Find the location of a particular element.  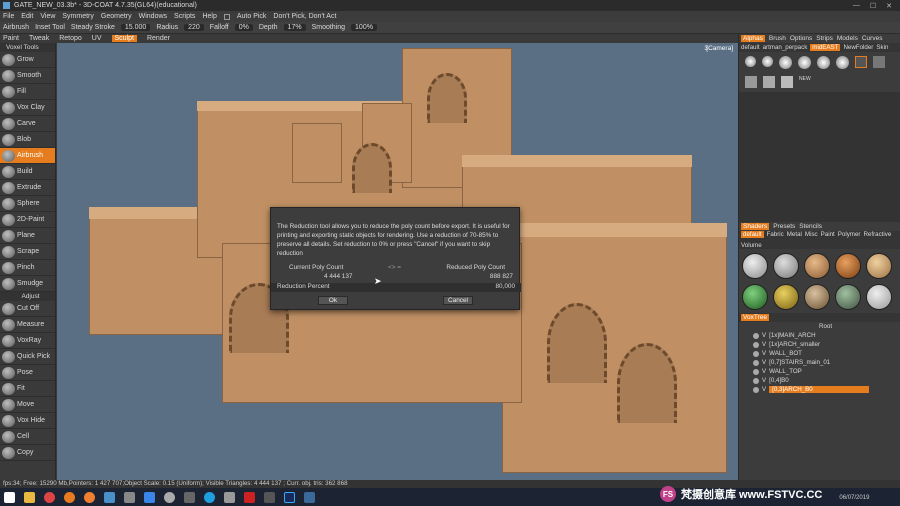

menu-symmetry: Symmetry is located at coordinates (78, 16).